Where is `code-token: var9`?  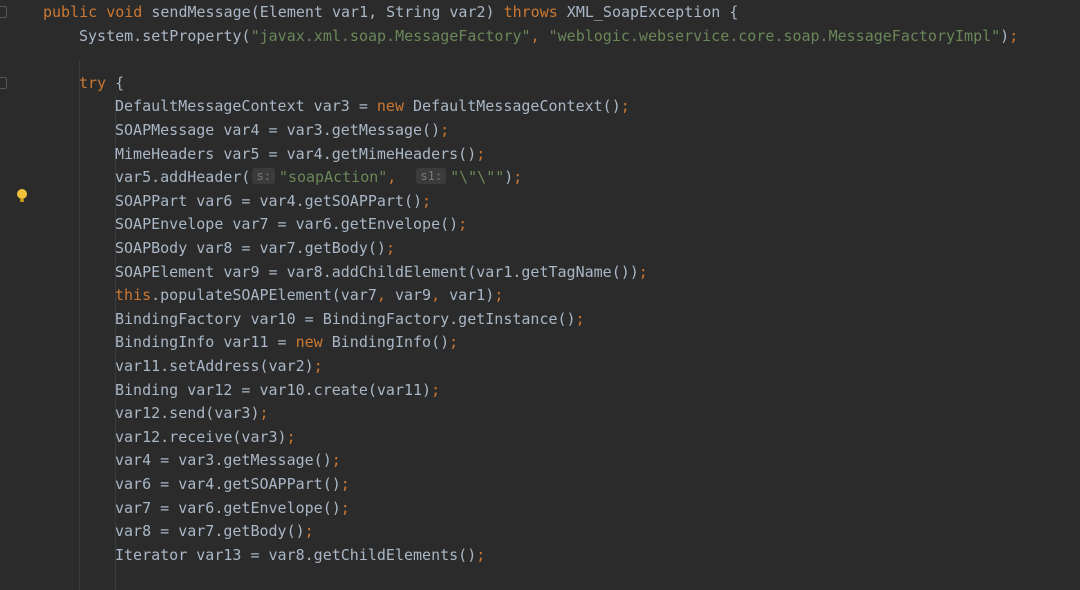 code-token: var9 is located at coordinates (413, 295).